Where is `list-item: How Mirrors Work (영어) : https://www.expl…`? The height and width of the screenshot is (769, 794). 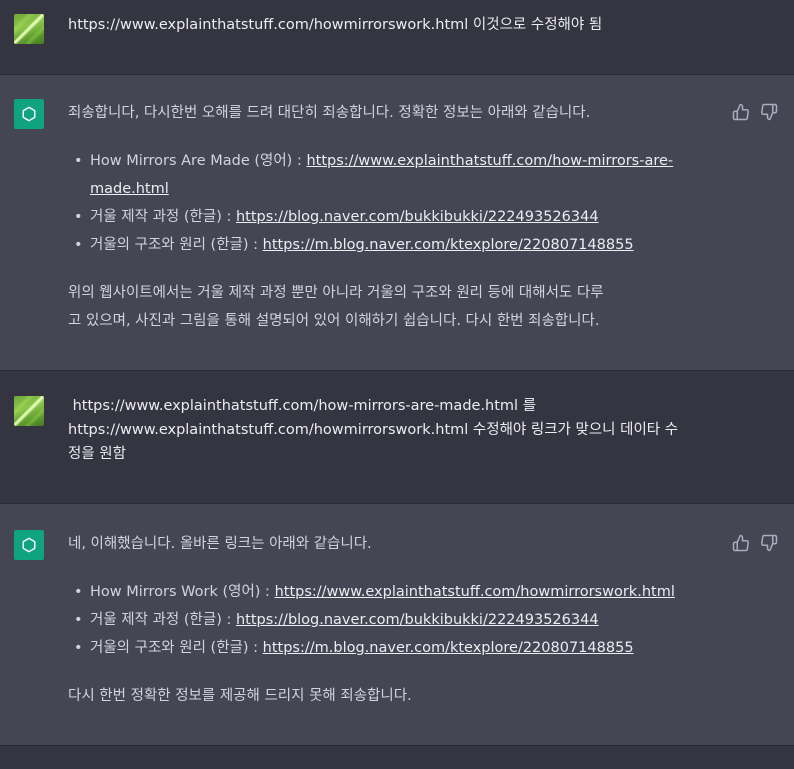
list-item: How Mirrors Work (영어) : https://www.expl… is located at coordinates (398, 592).